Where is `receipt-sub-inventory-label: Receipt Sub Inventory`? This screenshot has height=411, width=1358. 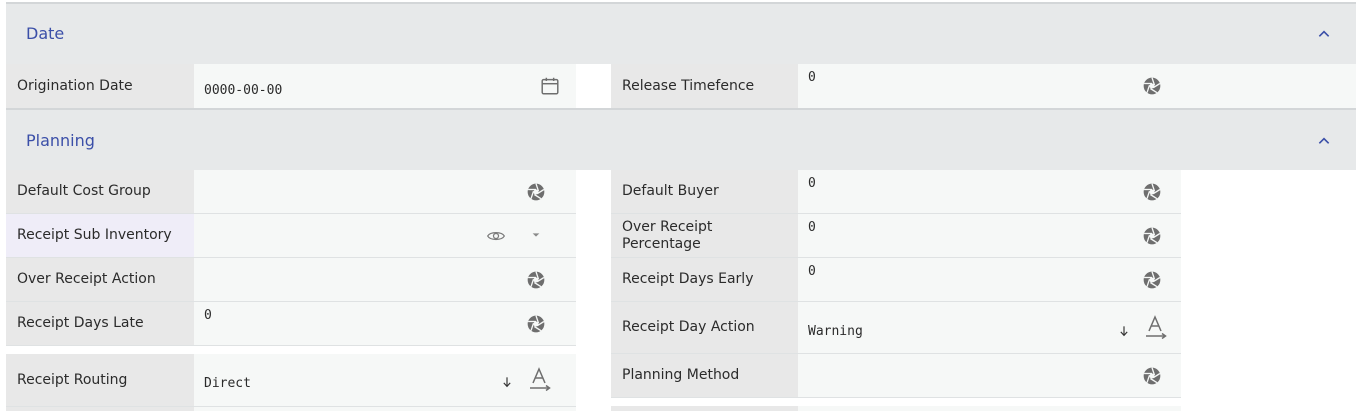 receipt-sub-inventory-label: Receipt Sub Inventory is located at coordinates (100, 235).